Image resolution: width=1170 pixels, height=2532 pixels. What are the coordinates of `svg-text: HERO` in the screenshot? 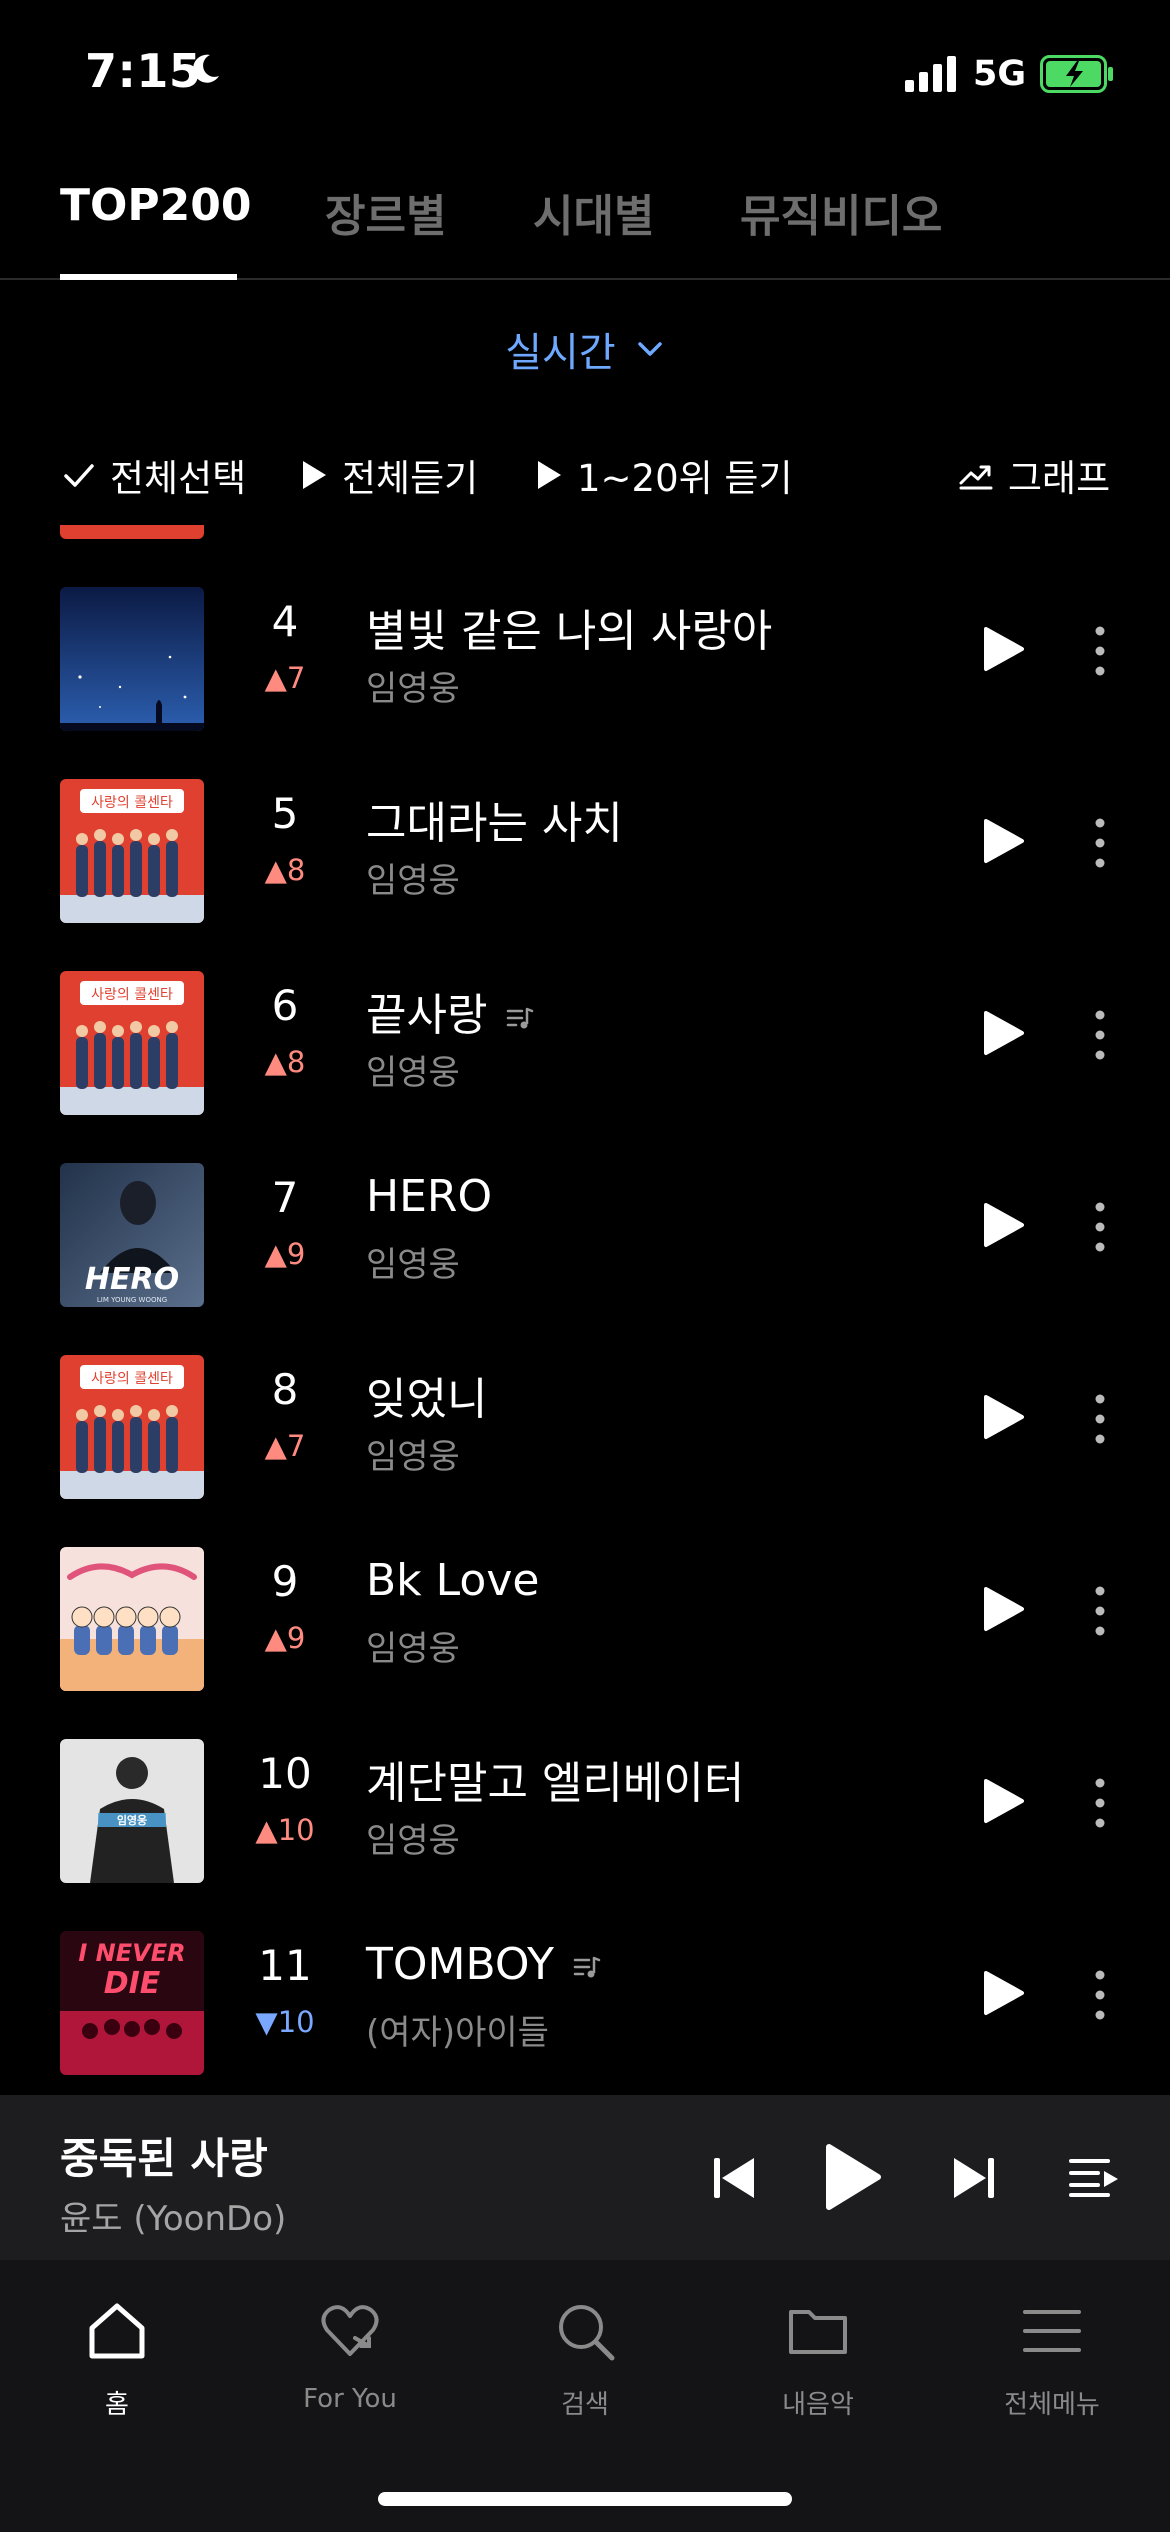 It's located at (132, 1279).